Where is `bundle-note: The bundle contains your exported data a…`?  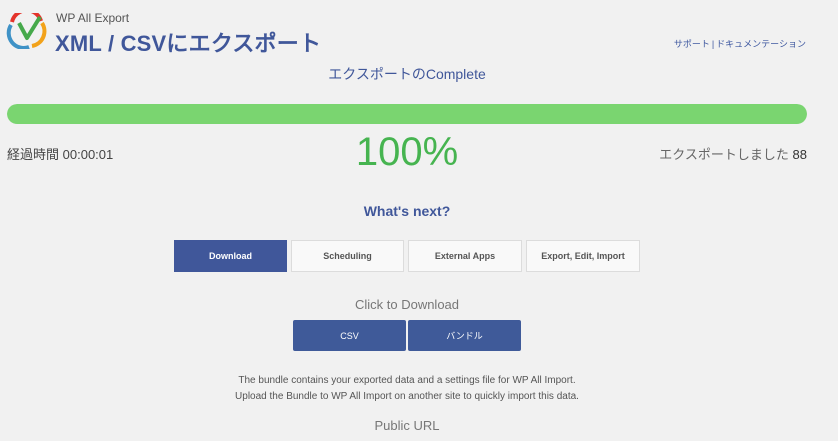 bundle-note: The bundle contains your exported data a… is located at coordinates (407, 389).